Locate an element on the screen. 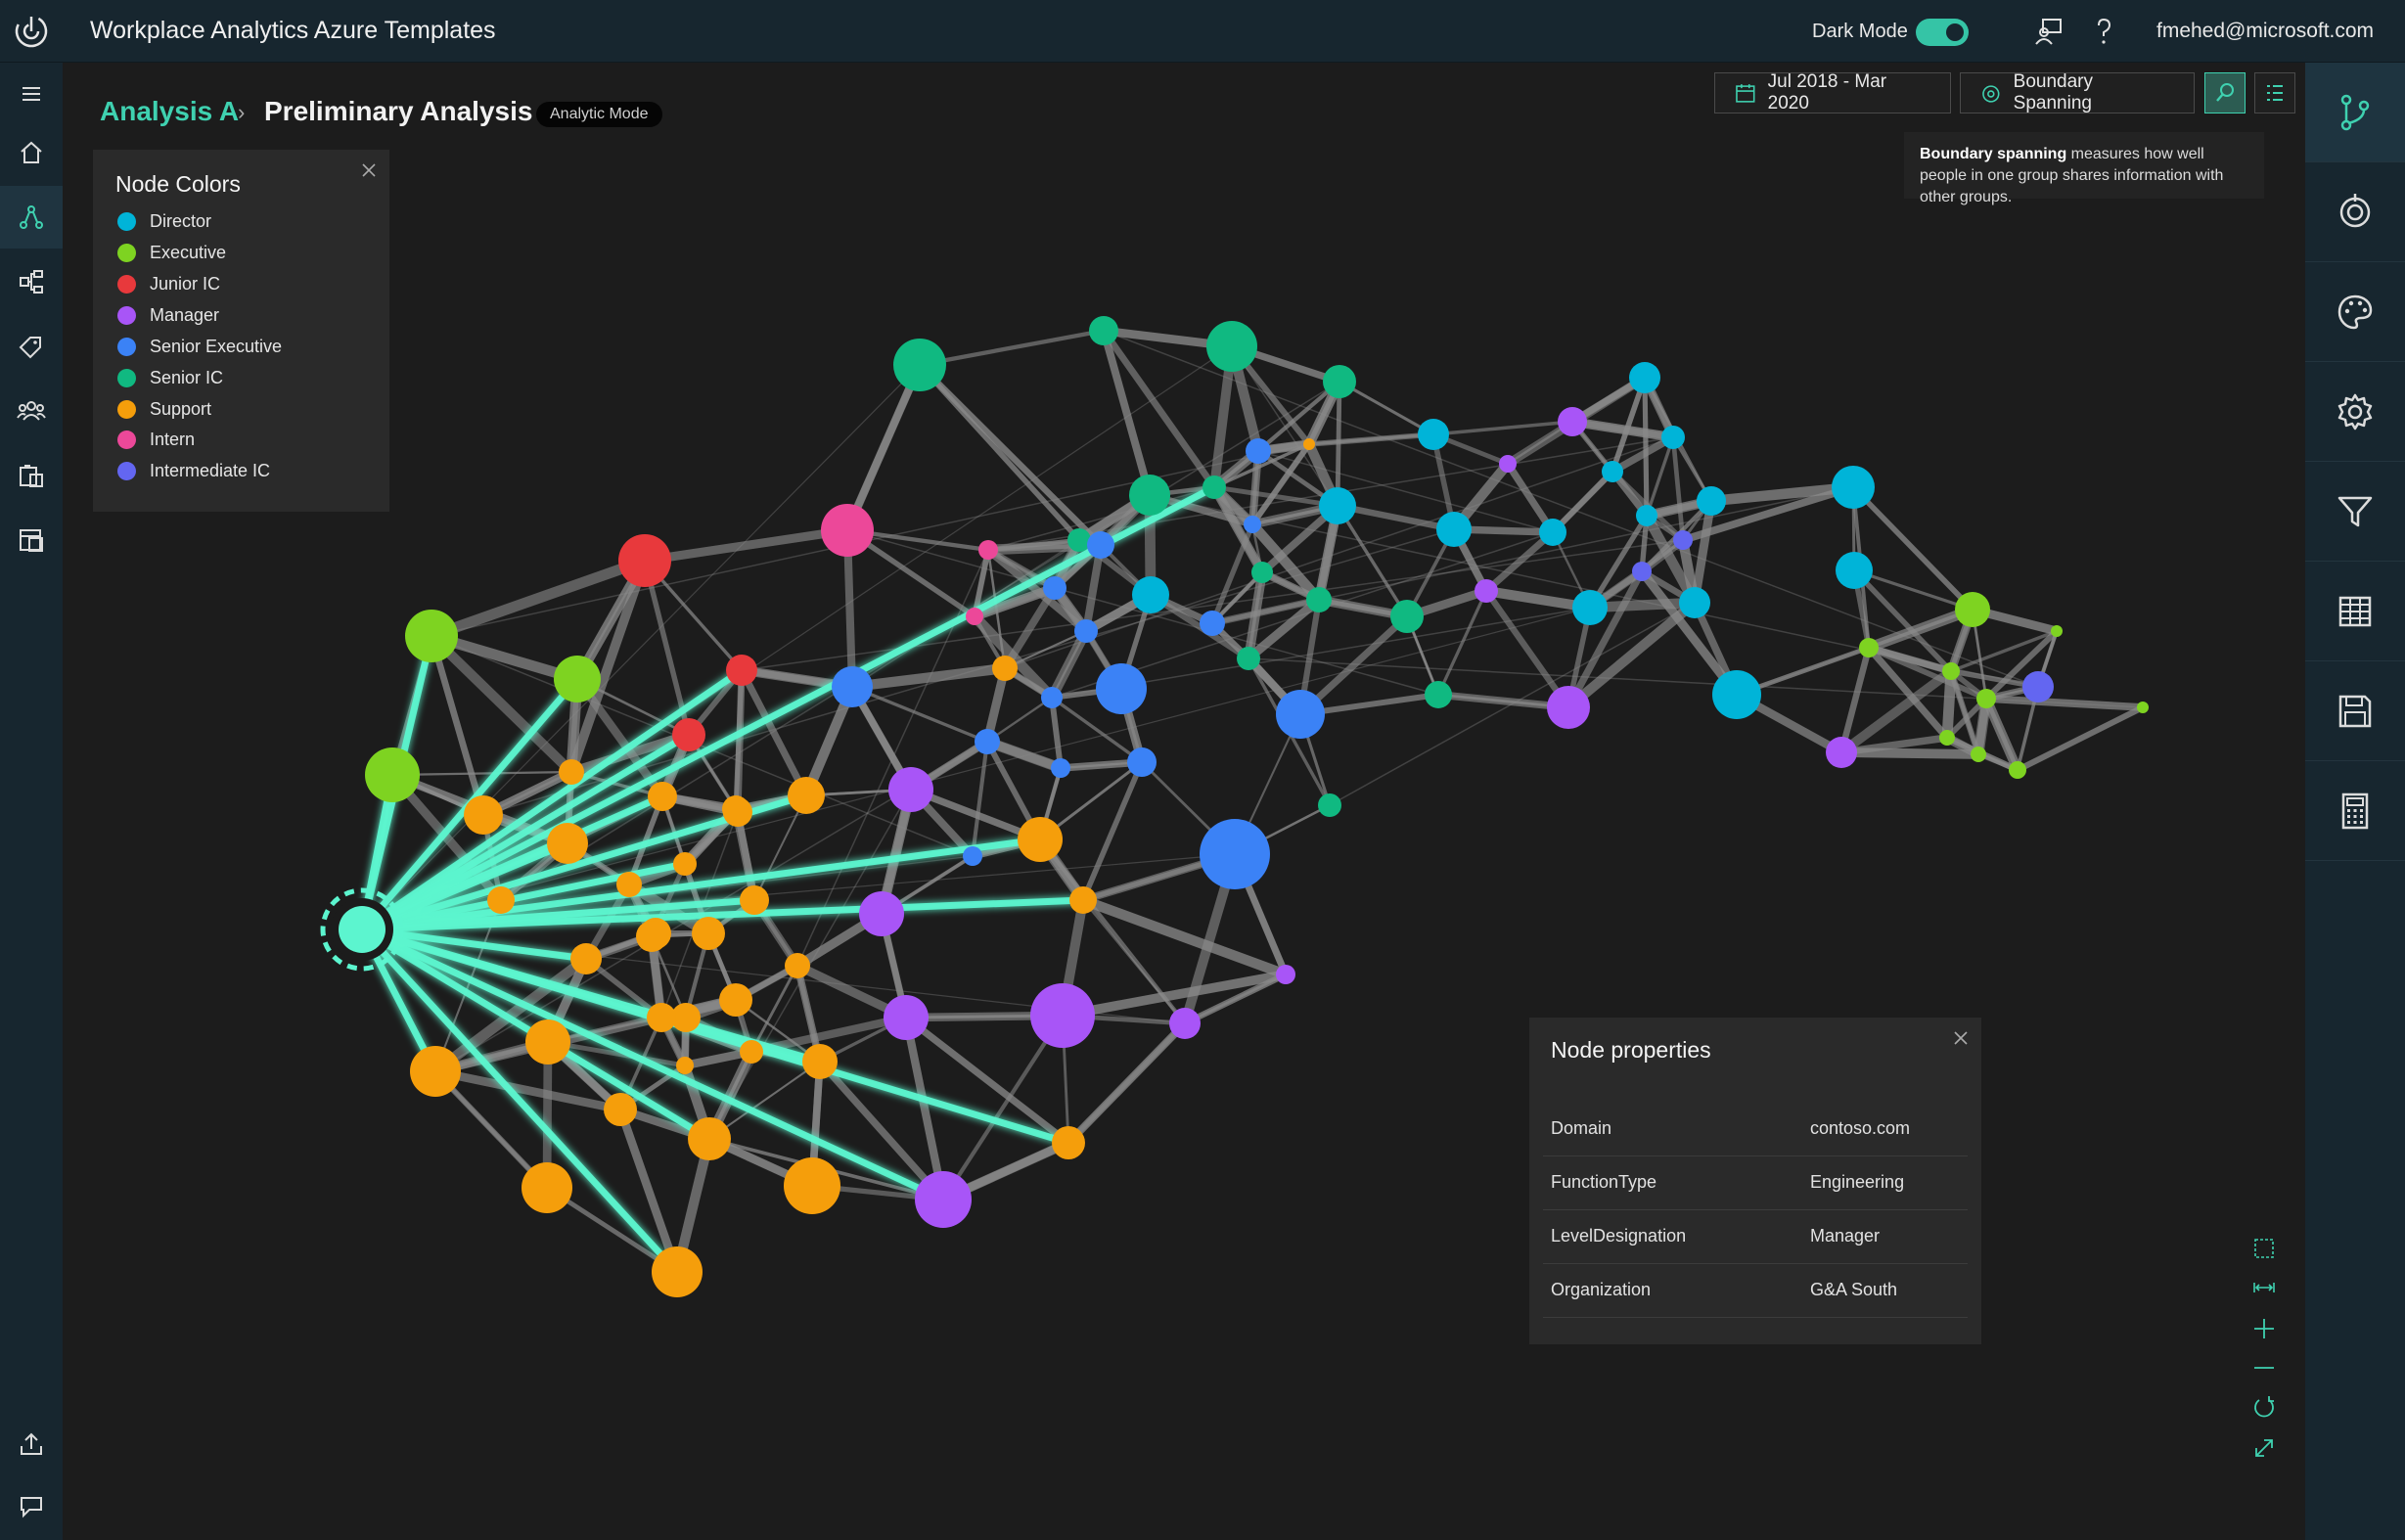  rail-save is located at coordinates (2355, 711).